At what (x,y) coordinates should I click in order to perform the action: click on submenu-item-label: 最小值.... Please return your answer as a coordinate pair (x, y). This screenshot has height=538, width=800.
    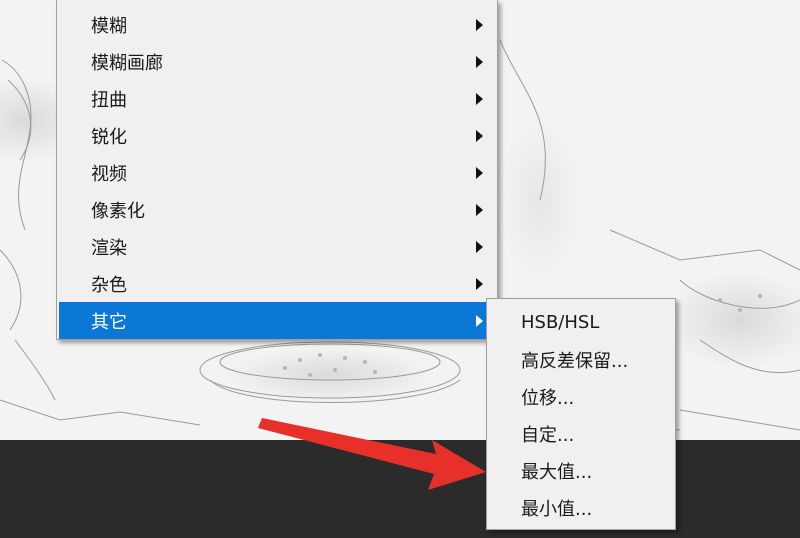
    Looking at the image, I should click on (557, 509).